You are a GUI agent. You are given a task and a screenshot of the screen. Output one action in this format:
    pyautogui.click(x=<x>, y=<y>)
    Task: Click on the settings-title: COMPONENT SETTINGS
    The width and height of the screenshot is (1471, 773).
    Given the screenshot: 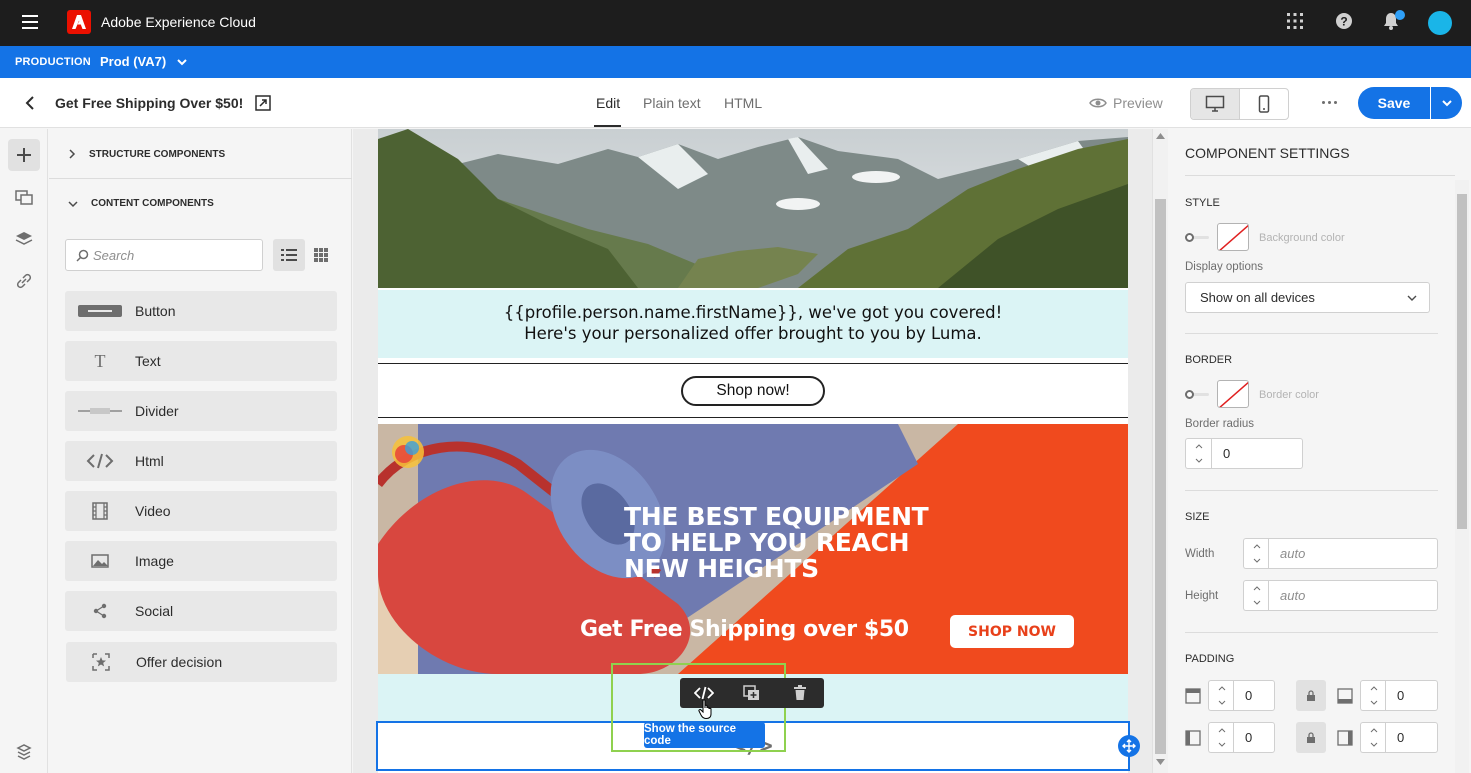 What is the action you would take?
    pyautogui.click(x=1267, y=153)
    